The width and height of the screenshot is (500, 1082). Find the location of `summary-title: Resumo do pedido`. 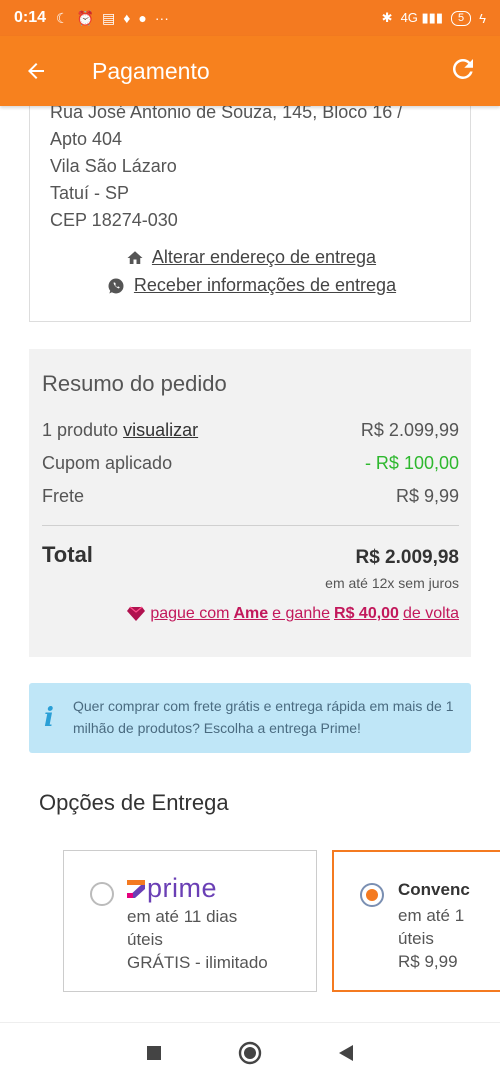

summary-title: Resumo do pedido is located at coordinates (134, 383).